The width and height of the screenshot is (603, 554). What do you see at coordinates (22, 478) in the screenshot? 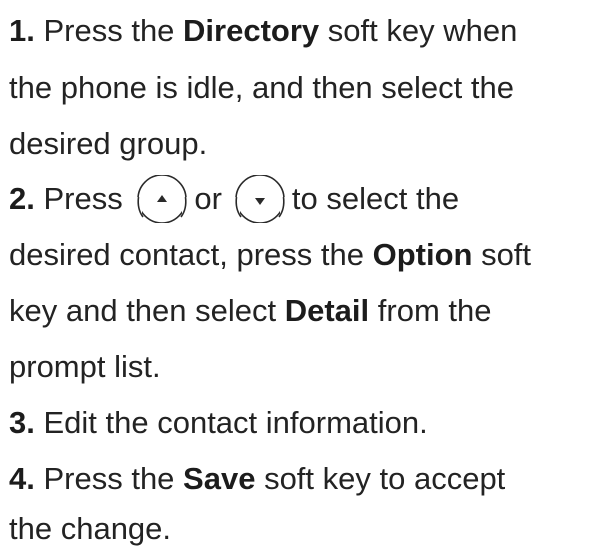
I see `step-4-number: 4.` at bounding box center [22, 478].